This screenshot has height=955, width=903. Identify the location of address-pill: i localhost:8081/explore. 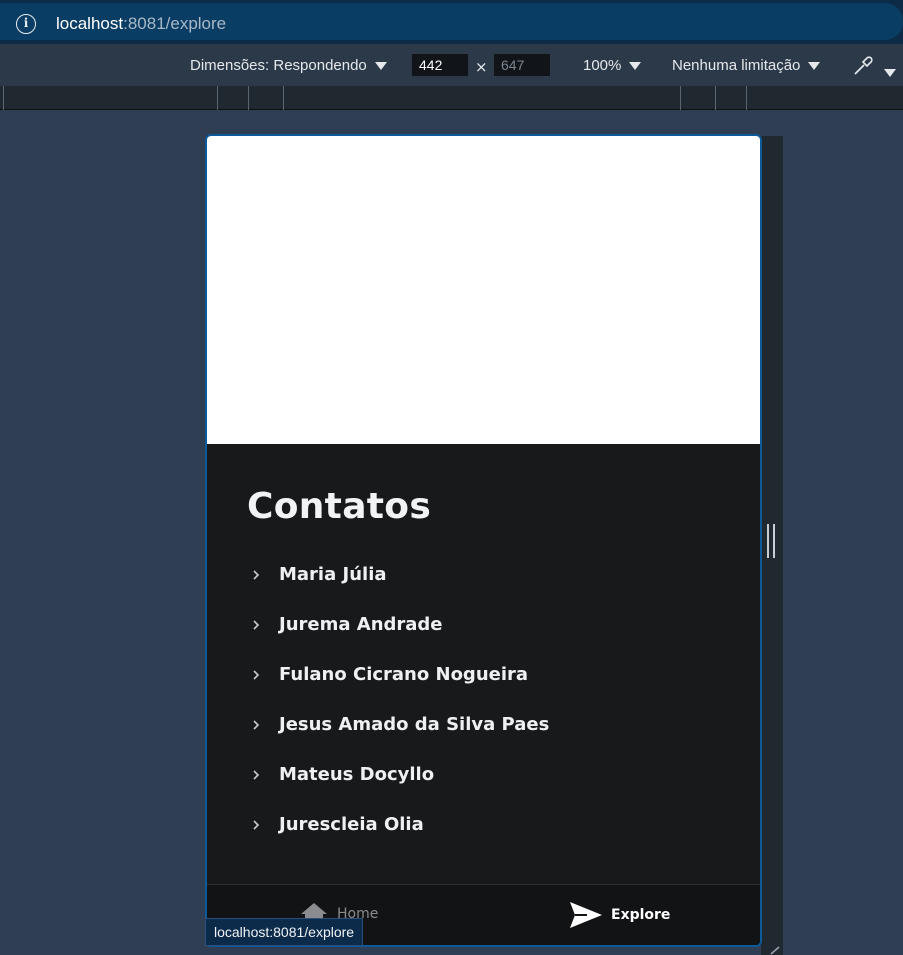
(451, 21).